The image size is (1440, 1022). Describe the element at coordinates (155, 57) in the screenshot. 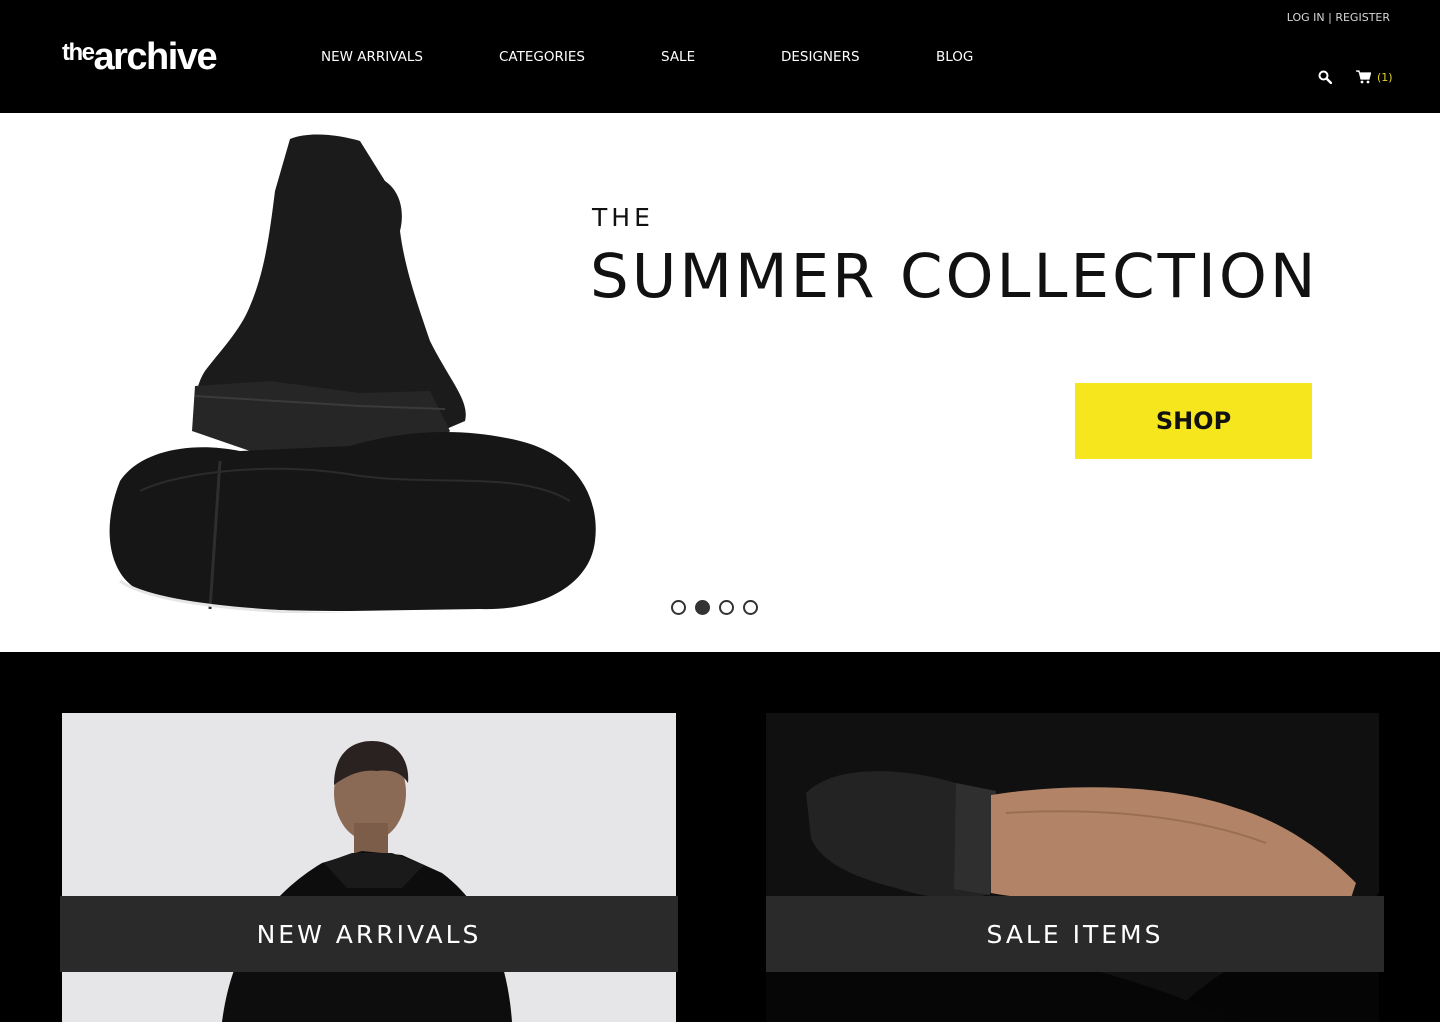

I see `logo-archive: archive` at that location.